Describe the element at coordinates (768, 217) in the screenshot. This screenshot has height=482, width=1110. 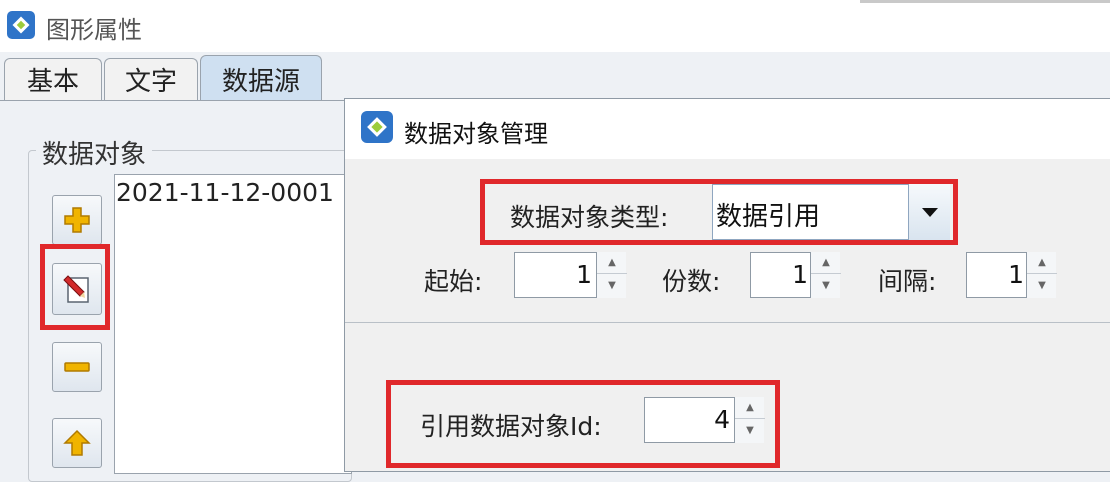
I see `type-value: 数据引用` at that location.